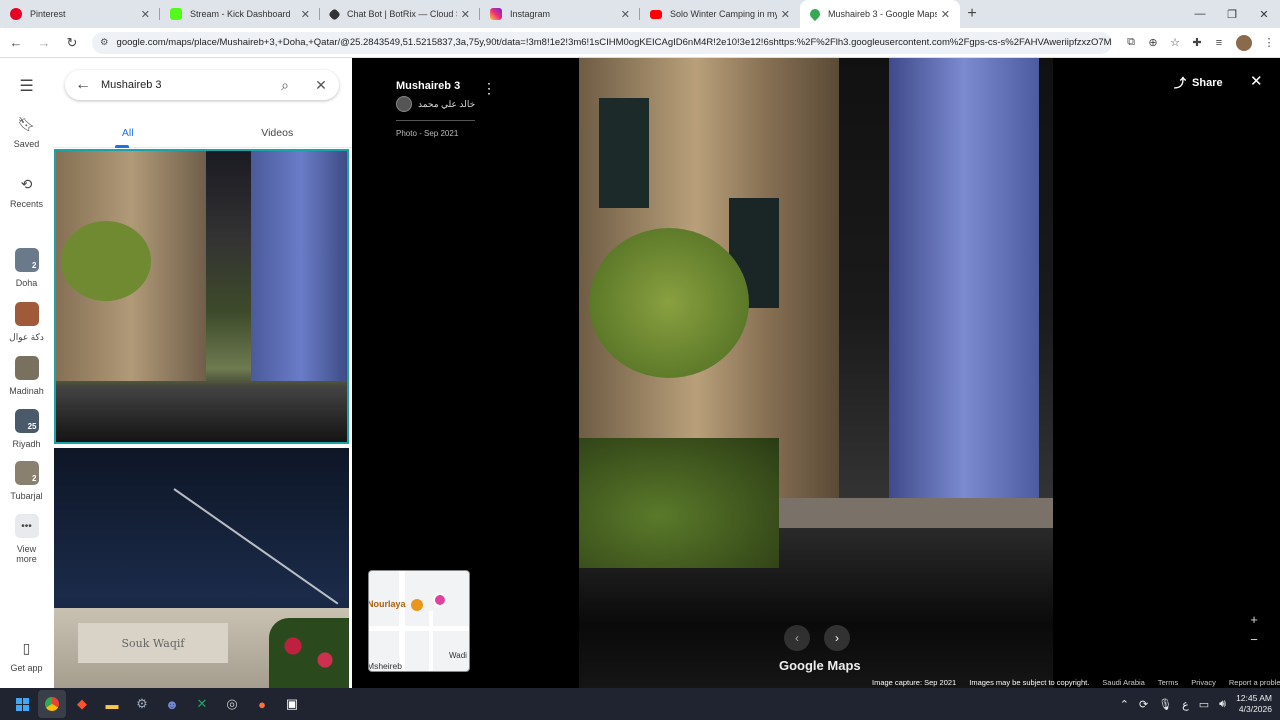  What do you see at coordinates (285, 85) in the screenshot?
I see `search-icon: ⌕` at bounding box center [285, 85].